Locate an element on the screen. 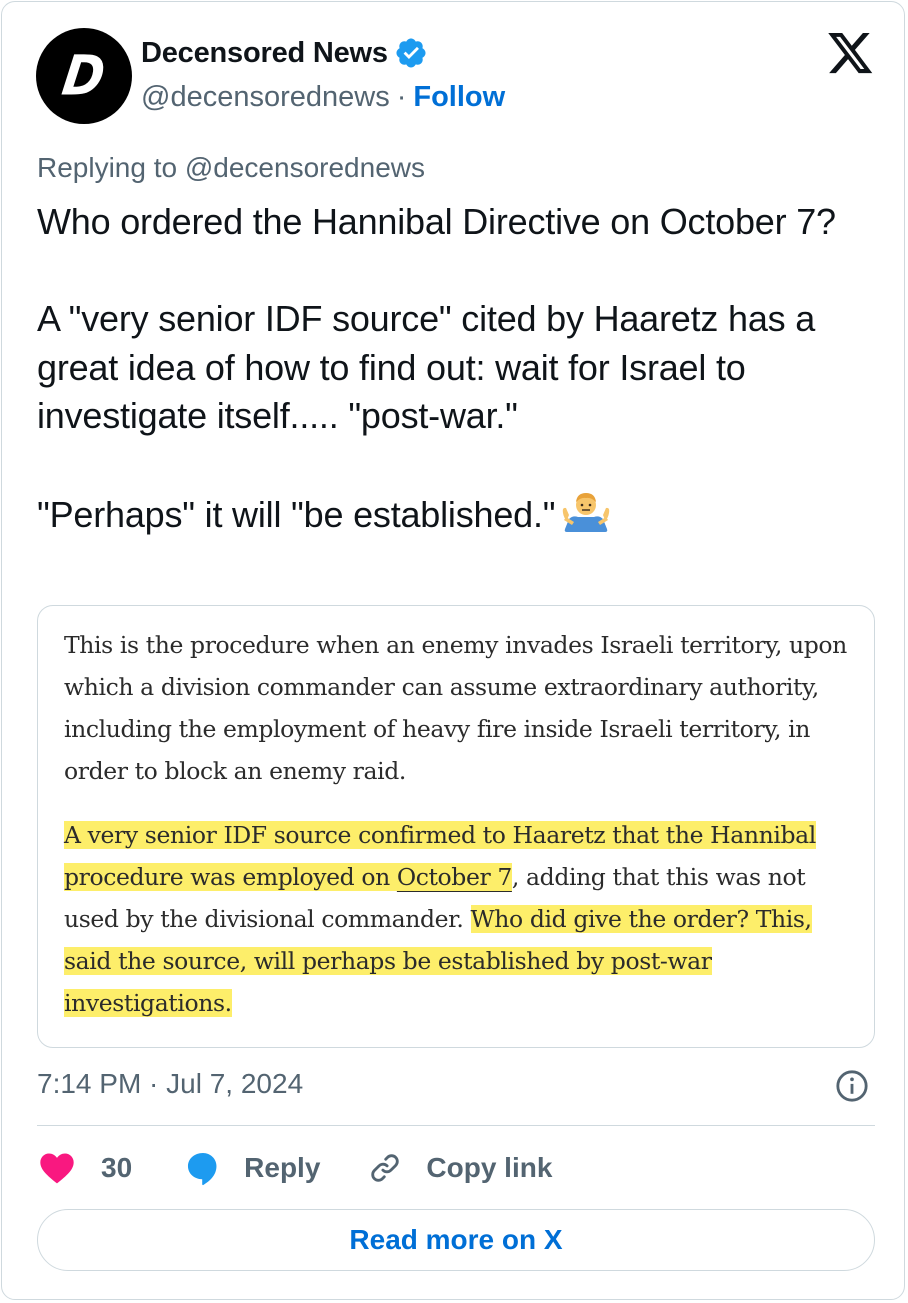 The height and width of the screenshot is (1303, 908). avatar: D is located at coordinates (84, 76).